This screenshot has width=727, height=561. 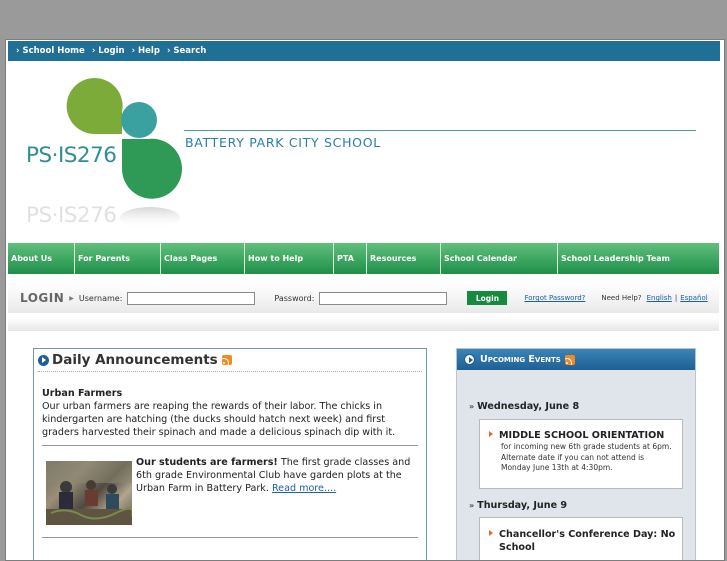 I want to click on forgot-password-link: Forgot Password?, so click(x=554, y=298).